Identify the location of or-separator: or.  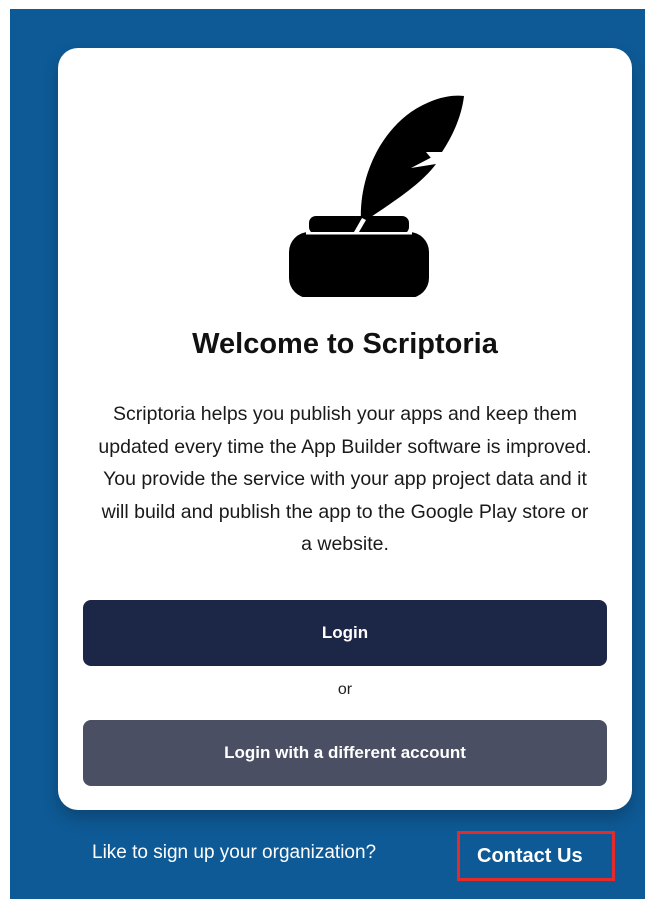
(345, 689).